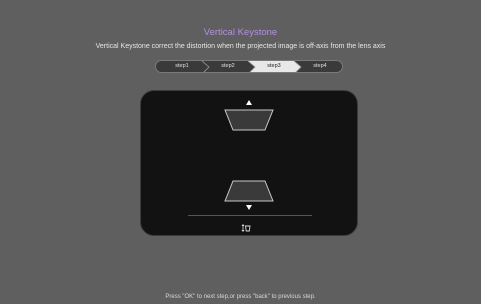  I want to click on step-label-3: step3, so click(274, 66).